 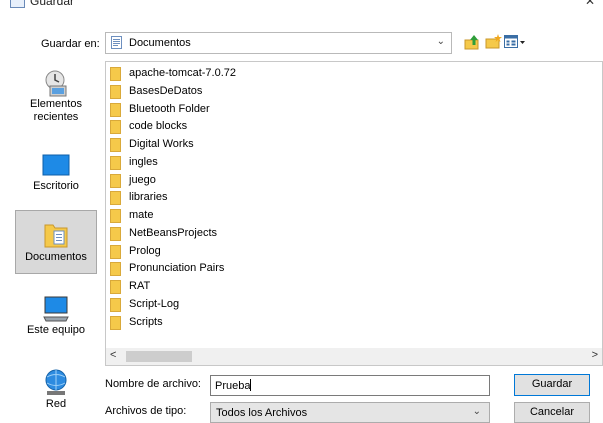 I want to click on new-folder-icon, so click(x=494, y=42).